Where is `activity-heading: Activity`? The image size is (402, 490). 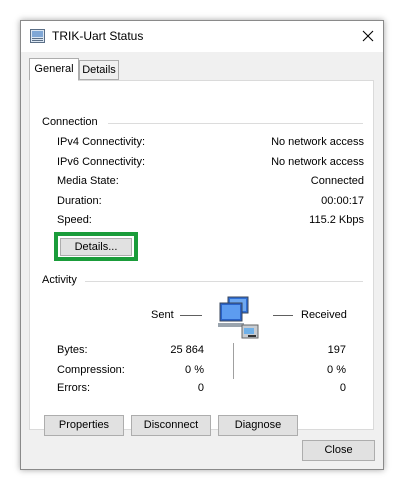 activity-heading: Activity is located at coordinates (59, 280).